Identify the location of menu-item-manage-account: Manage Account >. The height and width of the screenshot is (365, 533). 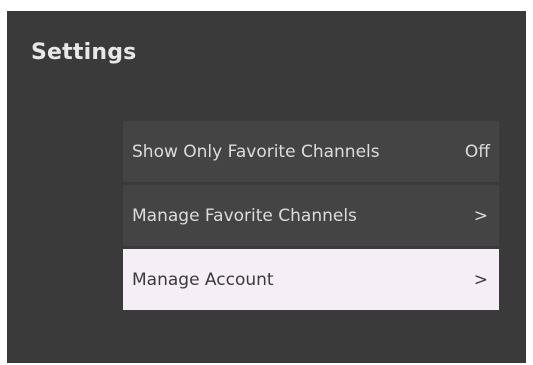
(311, 279).